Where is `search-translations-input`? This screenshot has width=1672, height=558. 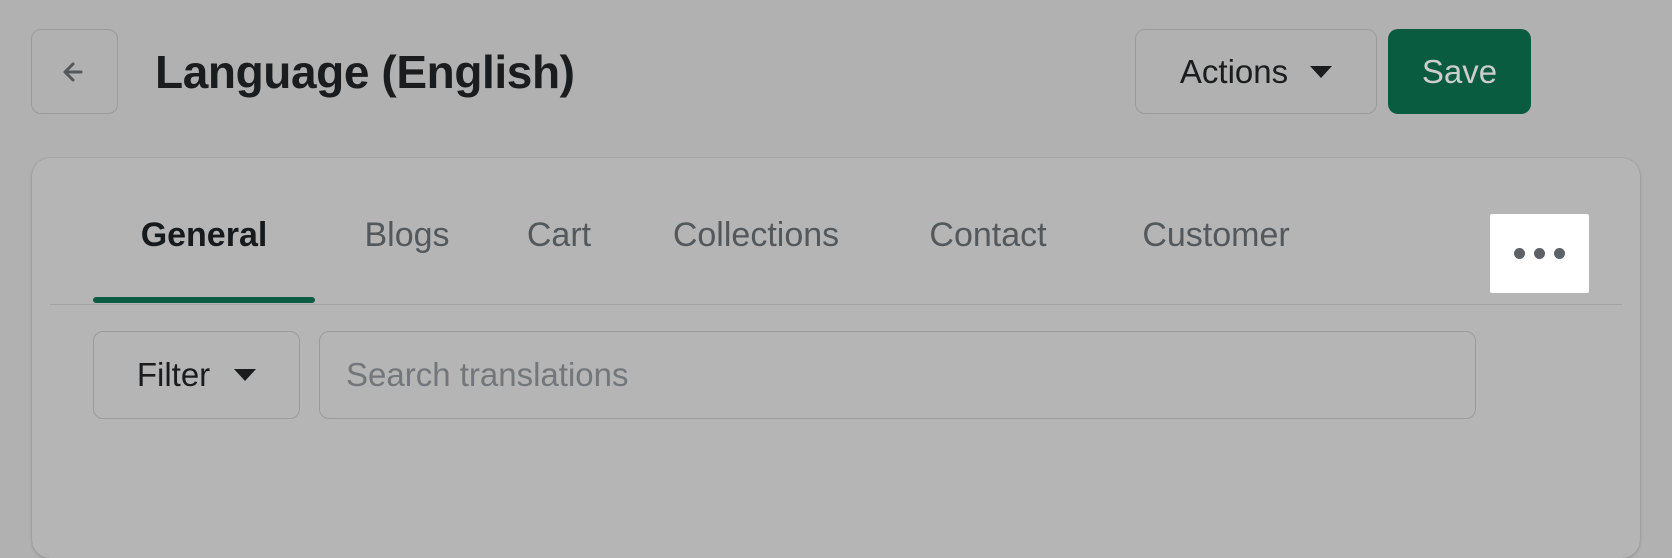
search-translations-input is located at coordinates (897, 375).